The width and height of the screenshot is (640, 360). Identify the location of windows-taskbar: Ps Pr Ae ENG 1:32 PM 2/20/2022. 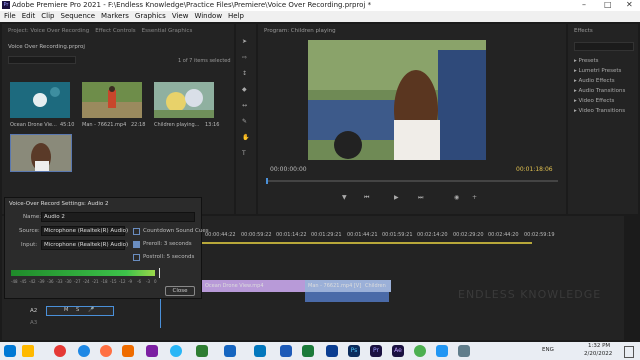
(320, 351).